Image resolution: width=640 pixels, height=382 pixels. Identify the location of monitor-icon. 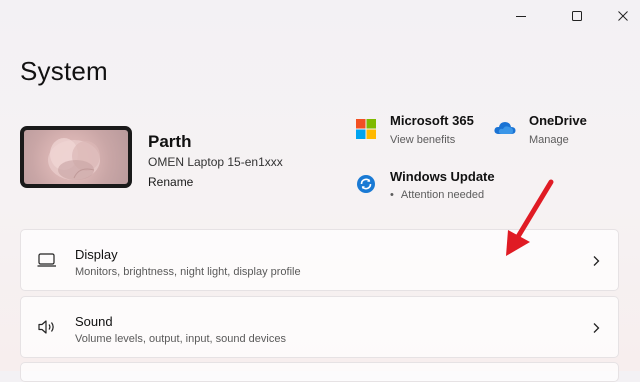
(47, 262).